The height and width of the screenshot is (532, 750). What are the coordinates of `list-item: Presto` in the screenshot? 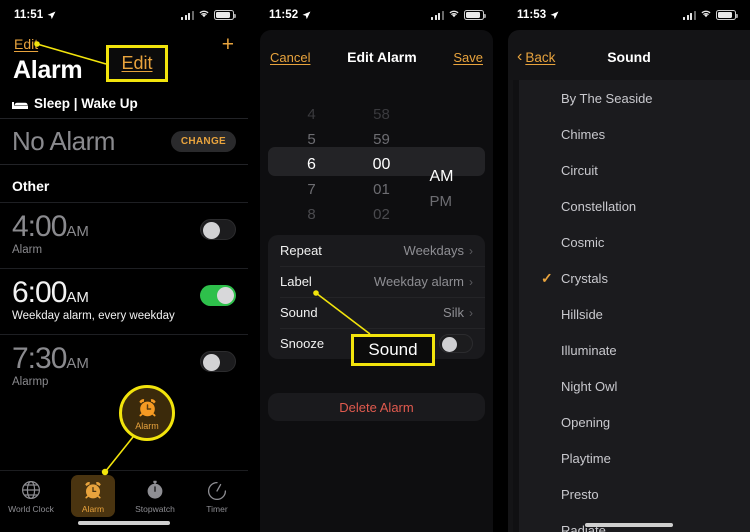 It's located at (634, 494).